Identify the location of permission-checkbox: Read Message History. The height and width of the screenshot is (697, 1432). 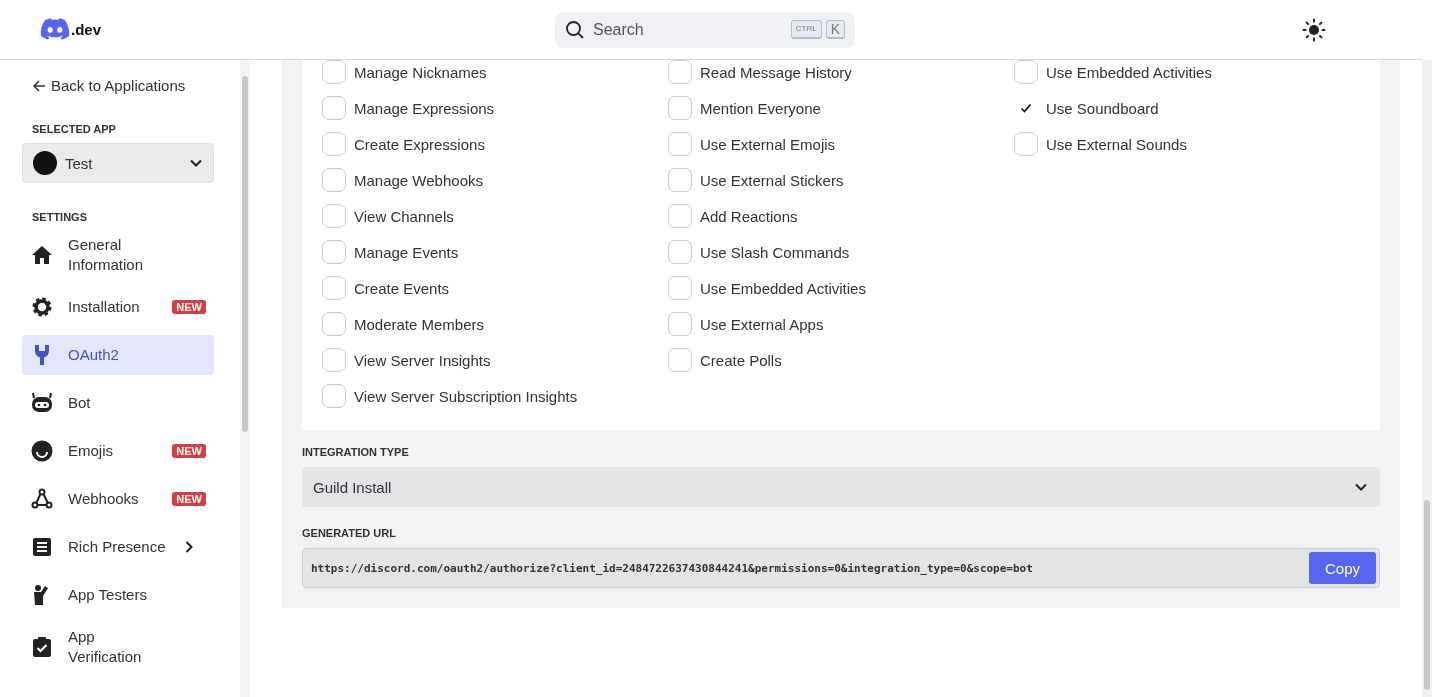
(760, 75).